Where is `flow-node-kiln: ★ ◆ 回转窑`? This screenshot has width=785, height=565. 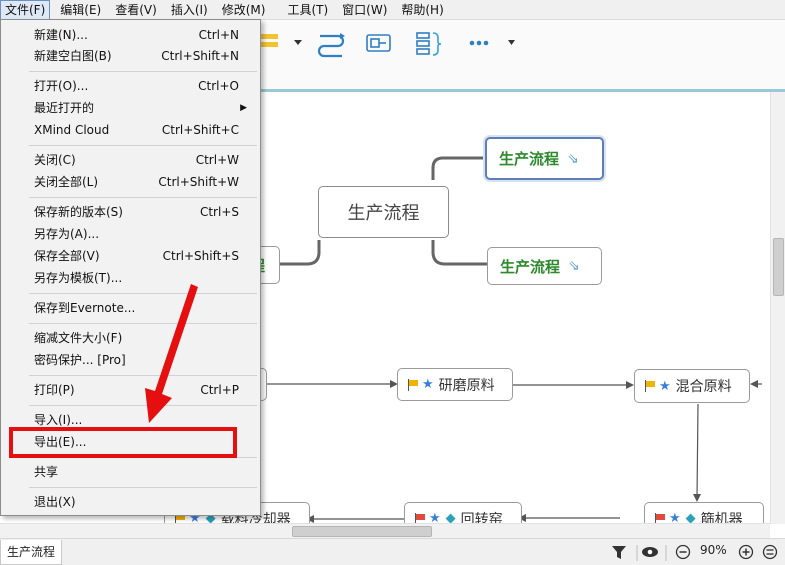
flow-node-kiln: ★ ◆ 回转窑 is located at coordinates (463, 513).